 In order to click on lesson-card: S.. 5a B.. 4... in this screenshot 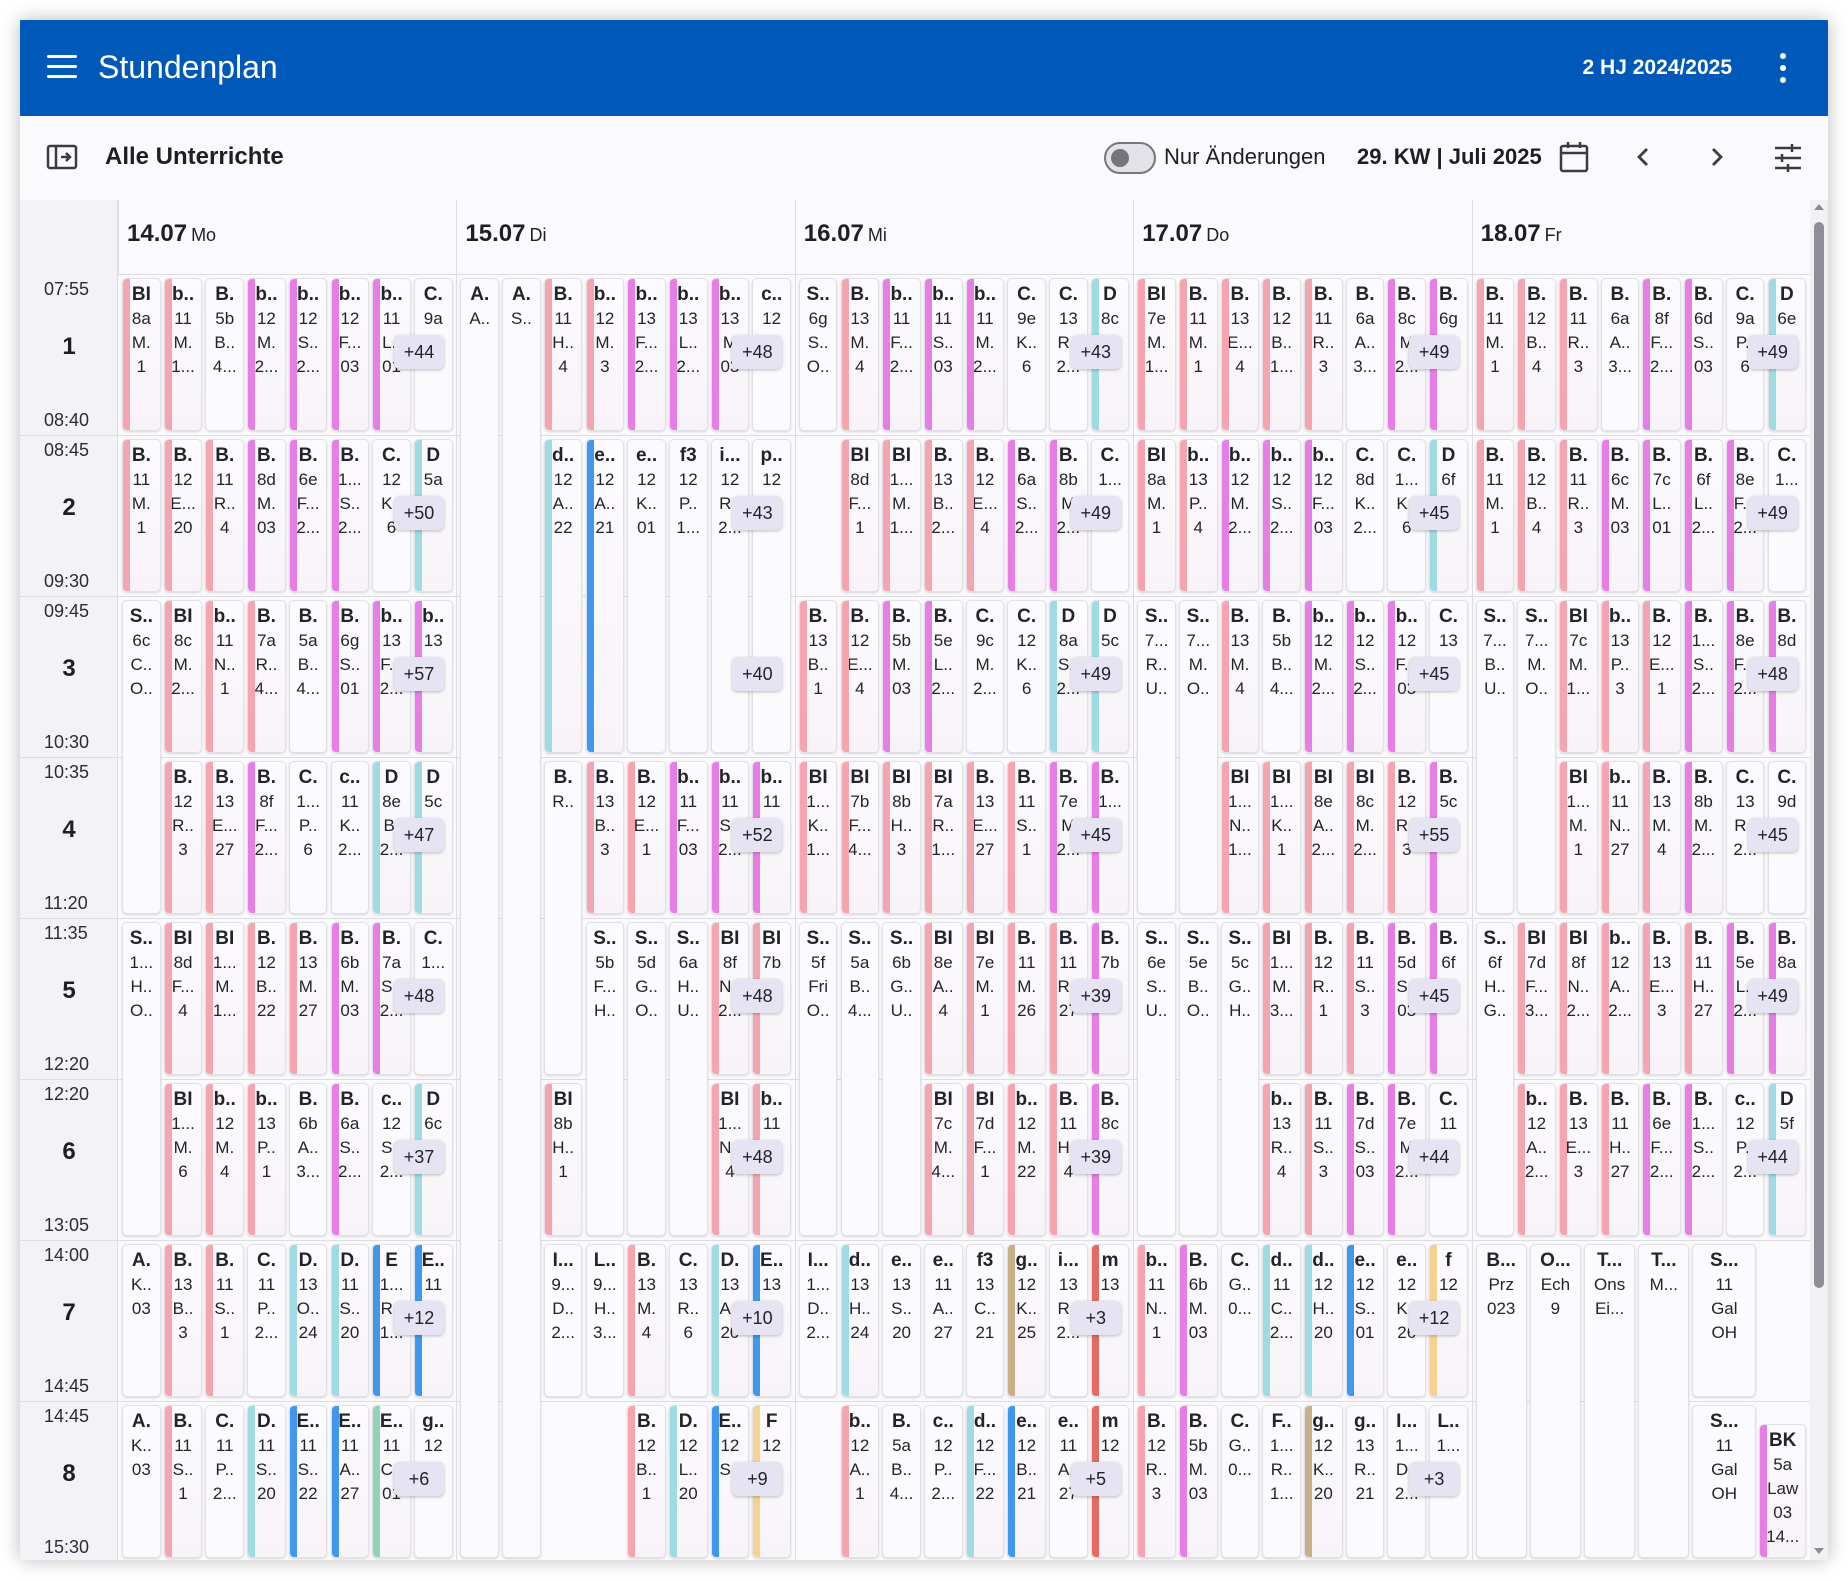, I will do `click(860, 1079)`.